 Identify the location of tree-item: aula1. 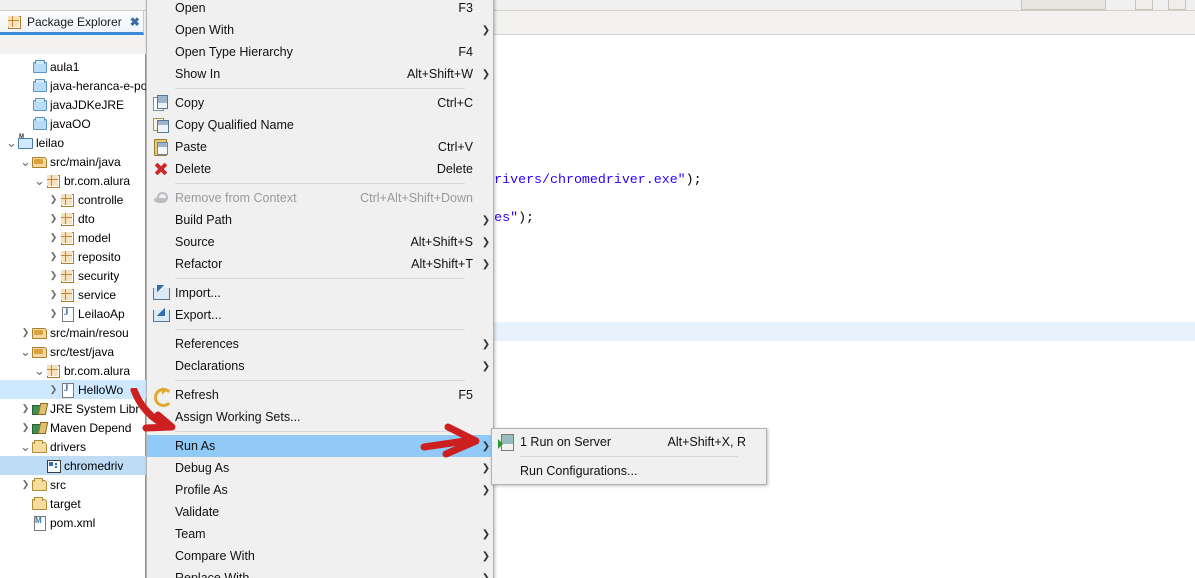
(73, 66).